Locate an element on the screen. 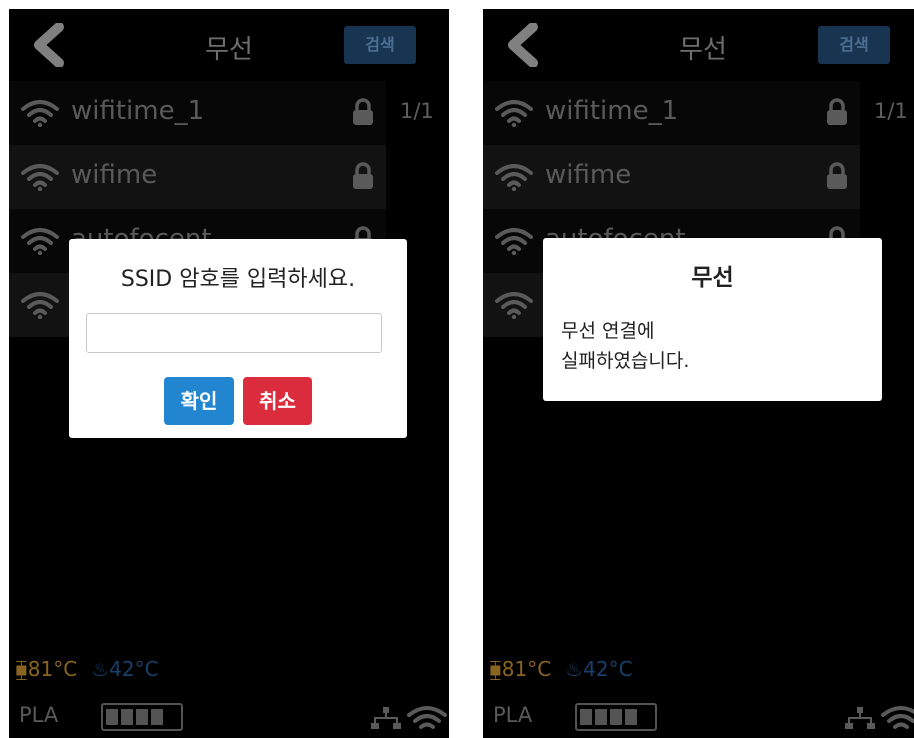  fail-message-line: 무선 연결에 is located at coordinates (608, 331).